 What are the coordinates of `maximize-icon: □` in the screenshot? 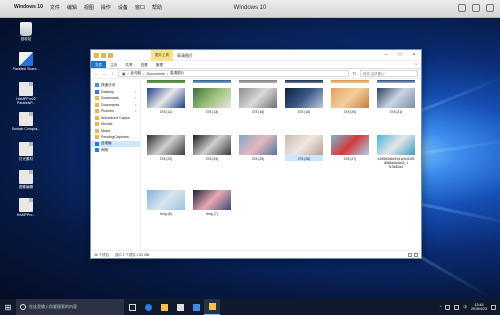 It's located at (400, 55).